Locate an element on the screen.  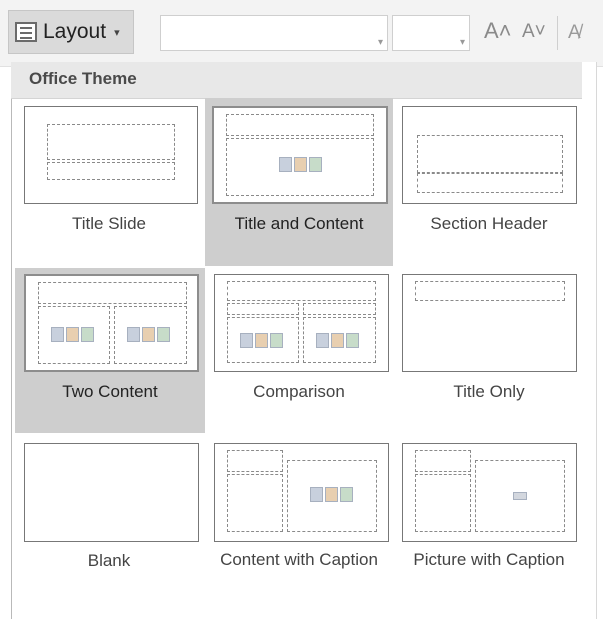
toolbar-separator is located at coordinates (557, 33).